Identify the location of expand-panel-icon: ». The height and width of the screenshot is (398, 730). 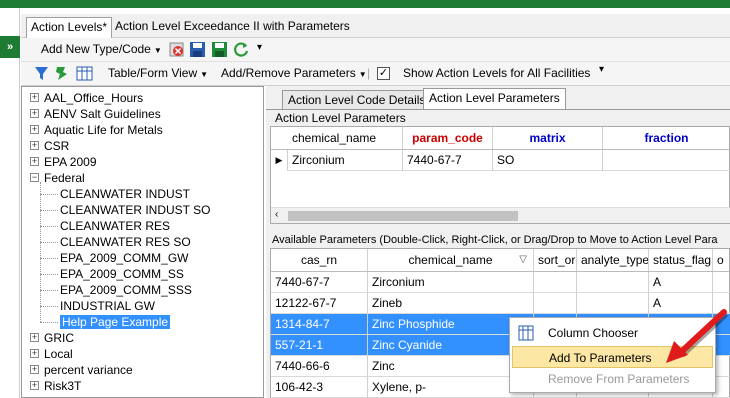
(10, 47).